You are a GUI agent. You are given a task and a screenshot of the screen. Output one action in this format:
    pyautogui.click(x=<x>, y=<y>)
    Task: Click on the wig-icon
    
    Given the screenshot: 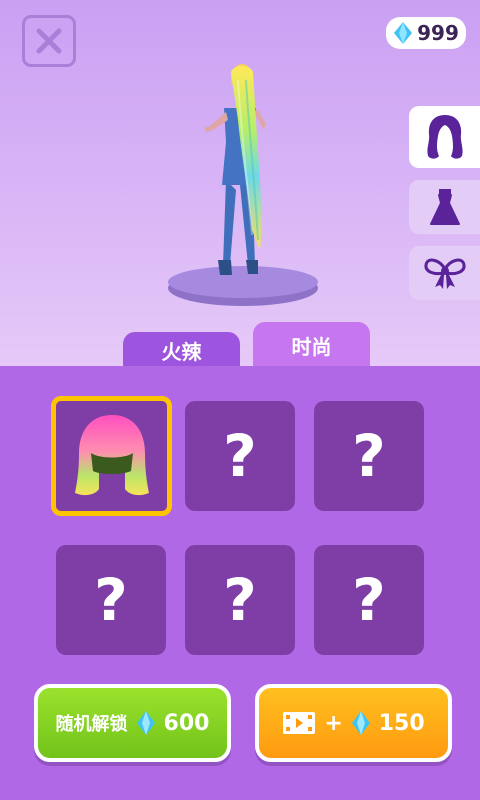 What is the action you would take?
    pyautogui.click(x=111, y=455)
    